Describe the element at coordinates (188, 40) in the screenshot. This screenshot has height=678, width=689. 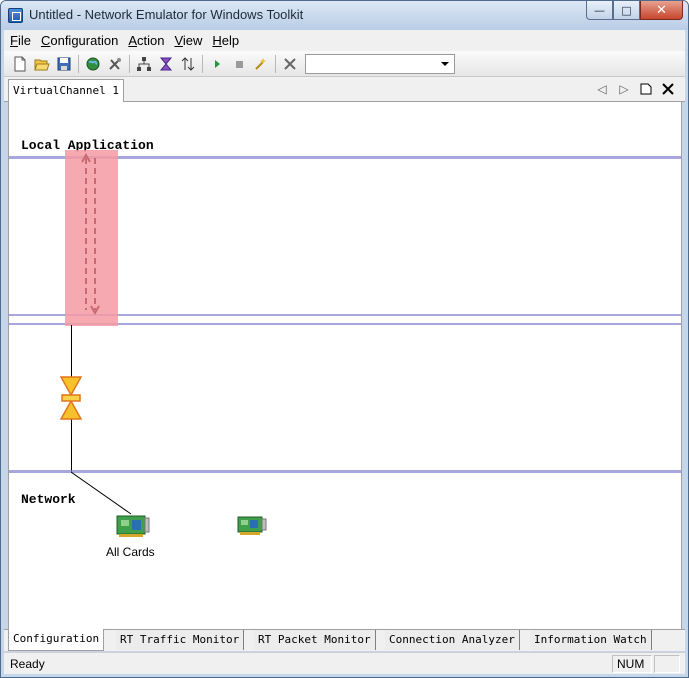
I see `menu-view: View` at that location.